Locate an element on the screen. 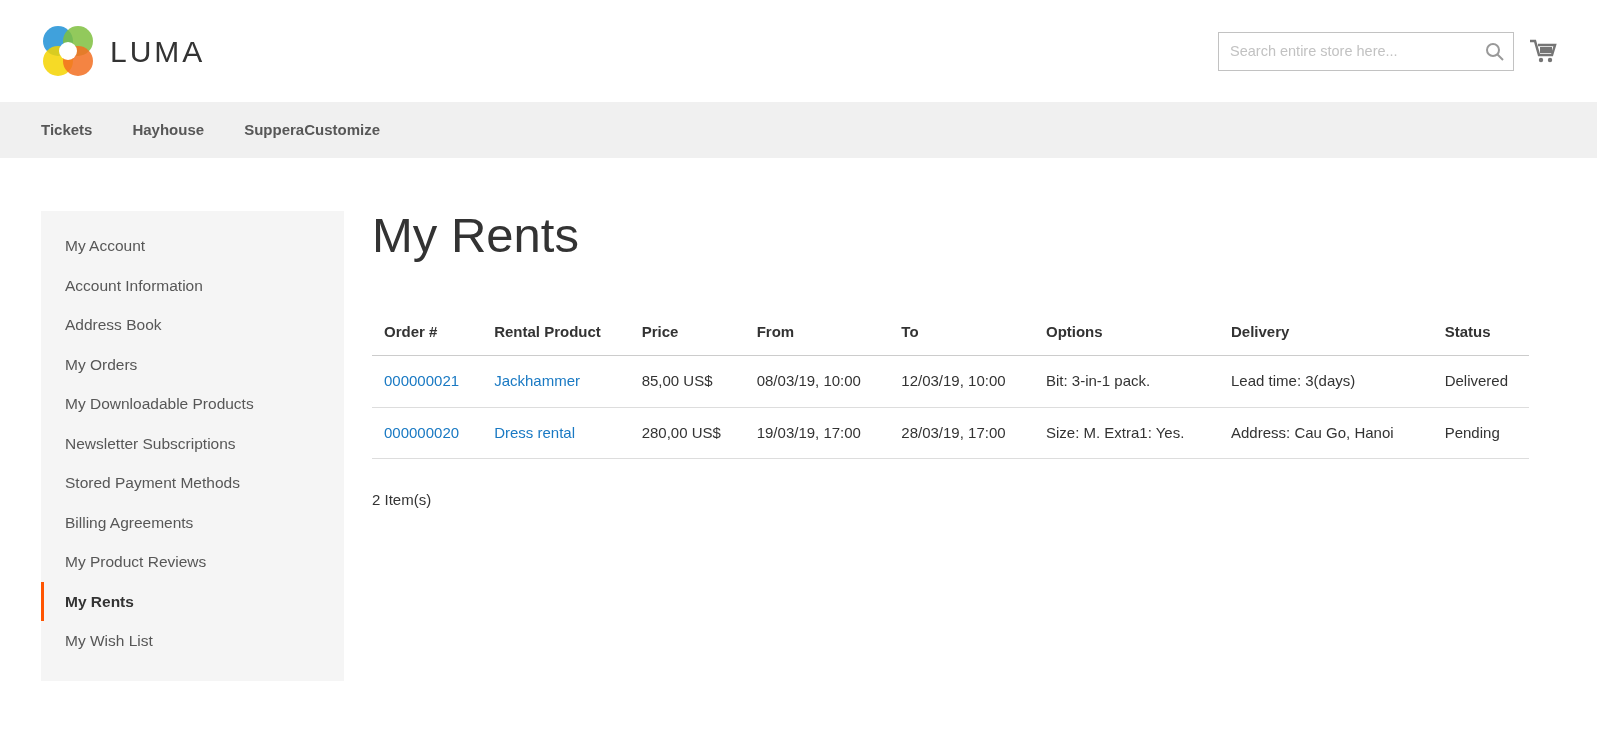 The image size is (1597, 744). column-header: Price is located at coordinates (687, 332).